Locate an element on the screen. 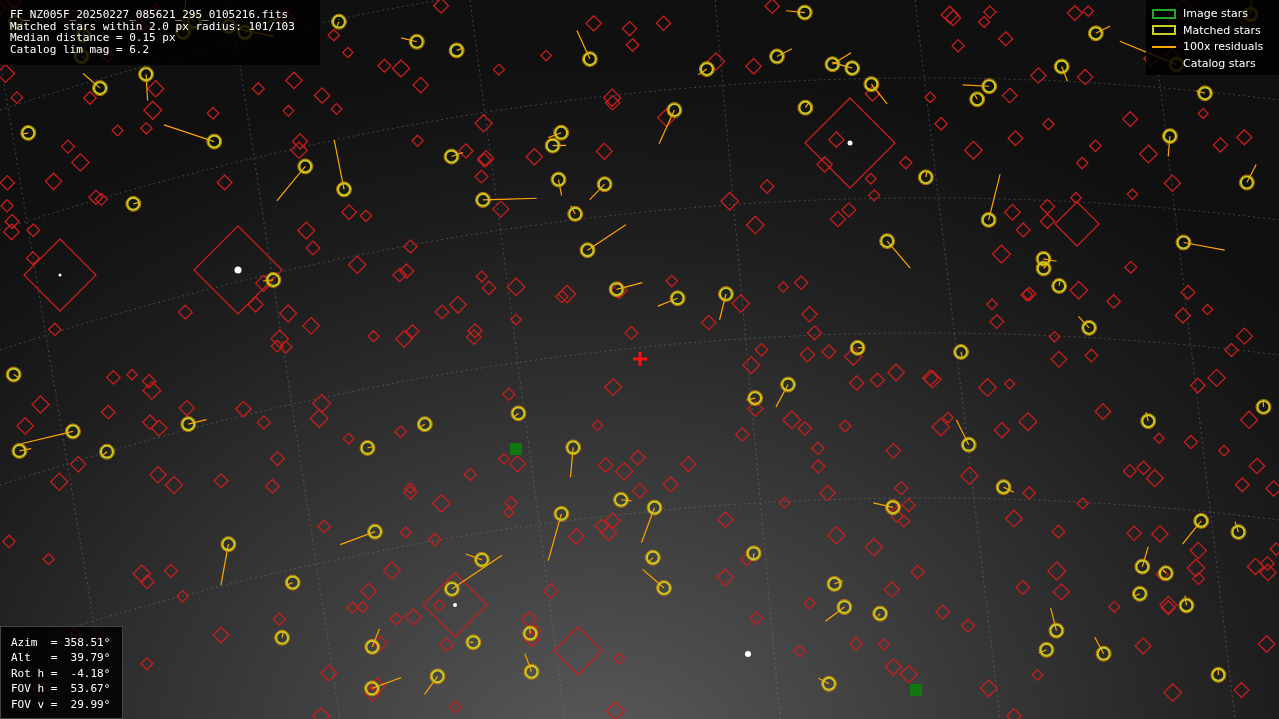  pointing-line: Rot h = -4.18° is located at coordinates (61, 673).